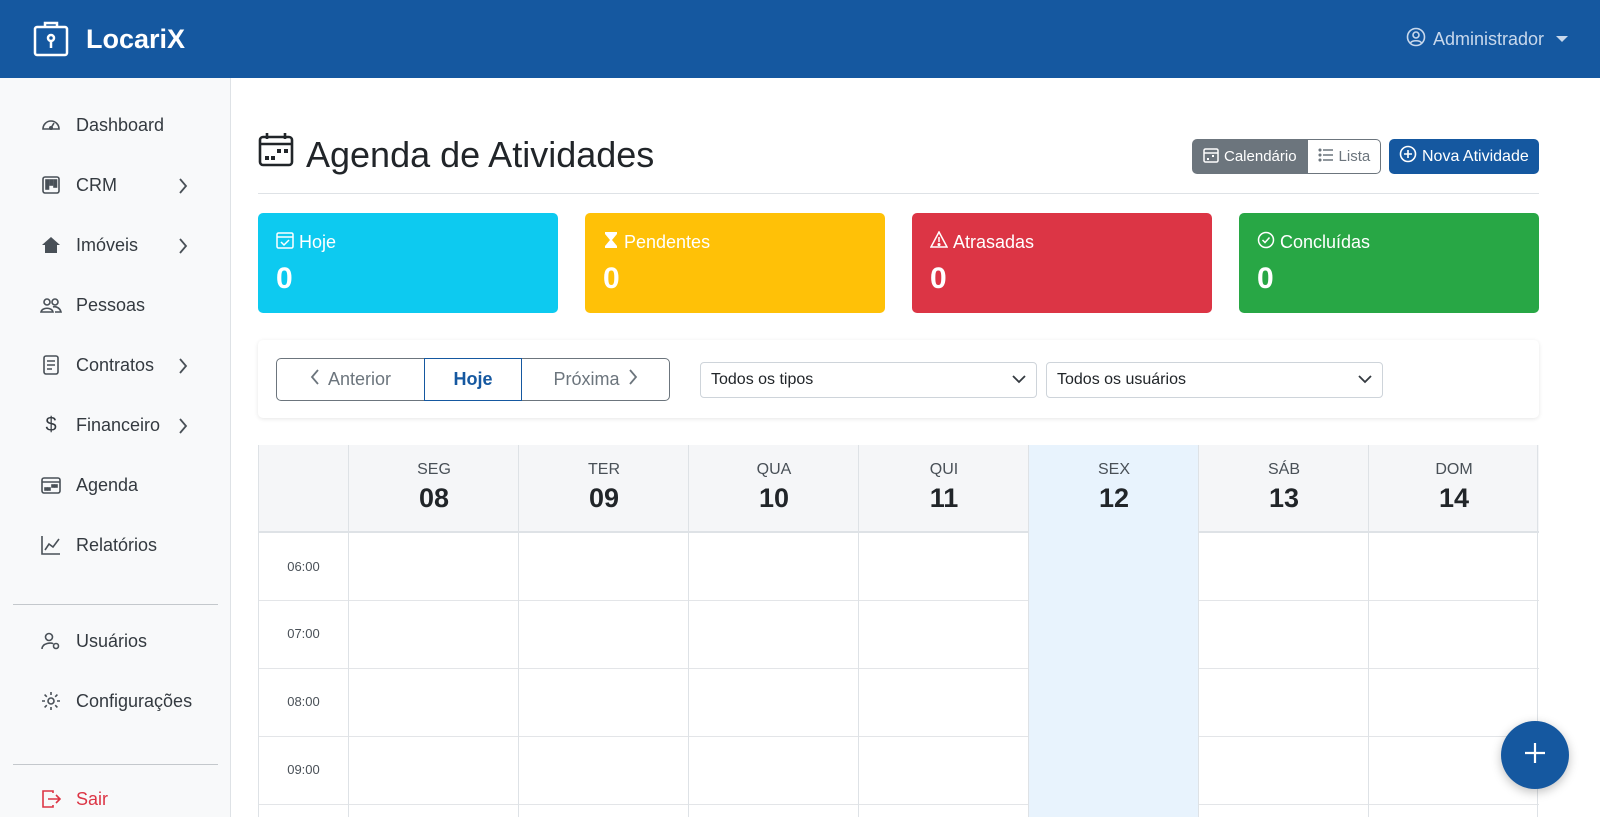  I want to click on sidebar-item-logout: Sair, so click(120, 799).